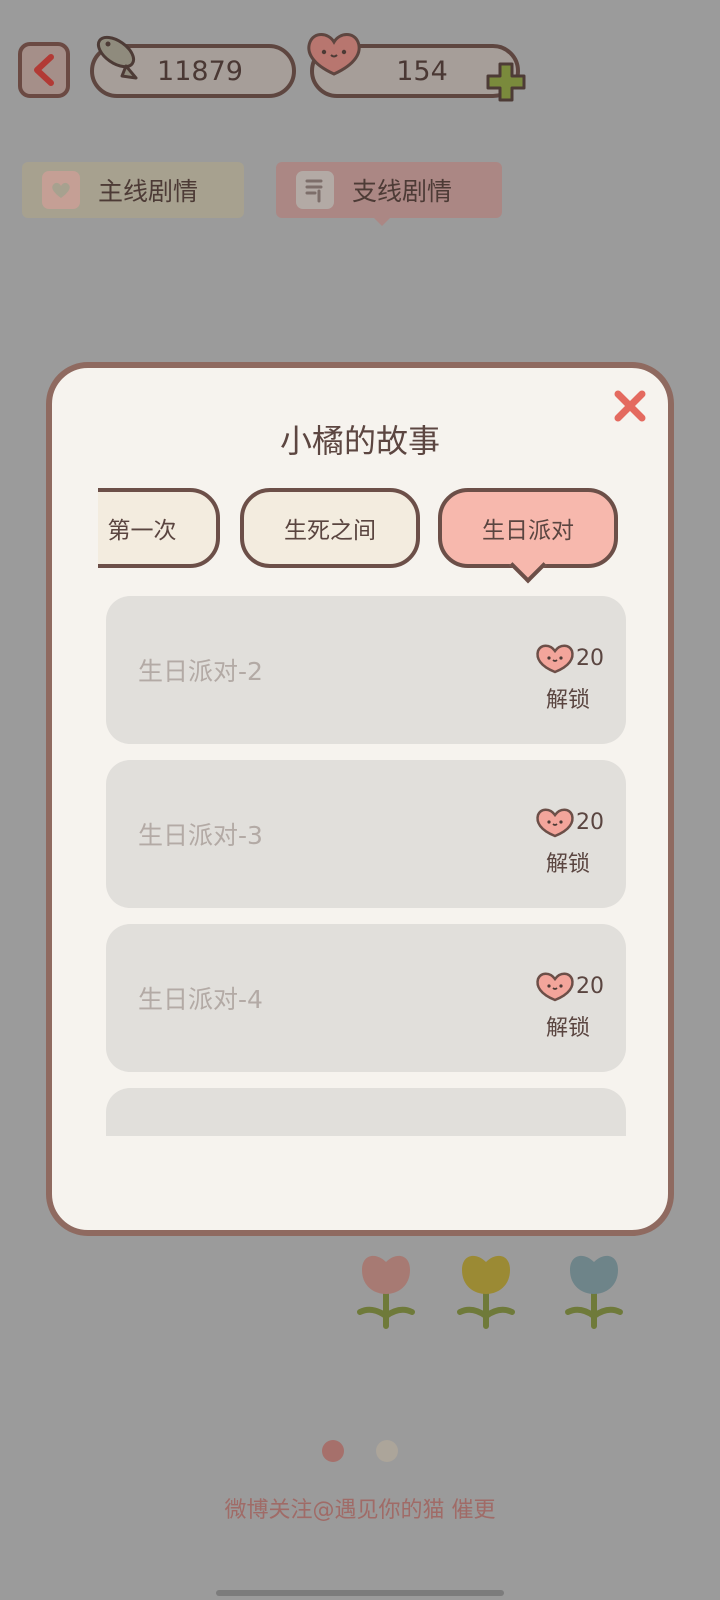  Describe the element at coordinates (200, 671) in the screenshot. I see `item-title: 生日派对-2` at that location.